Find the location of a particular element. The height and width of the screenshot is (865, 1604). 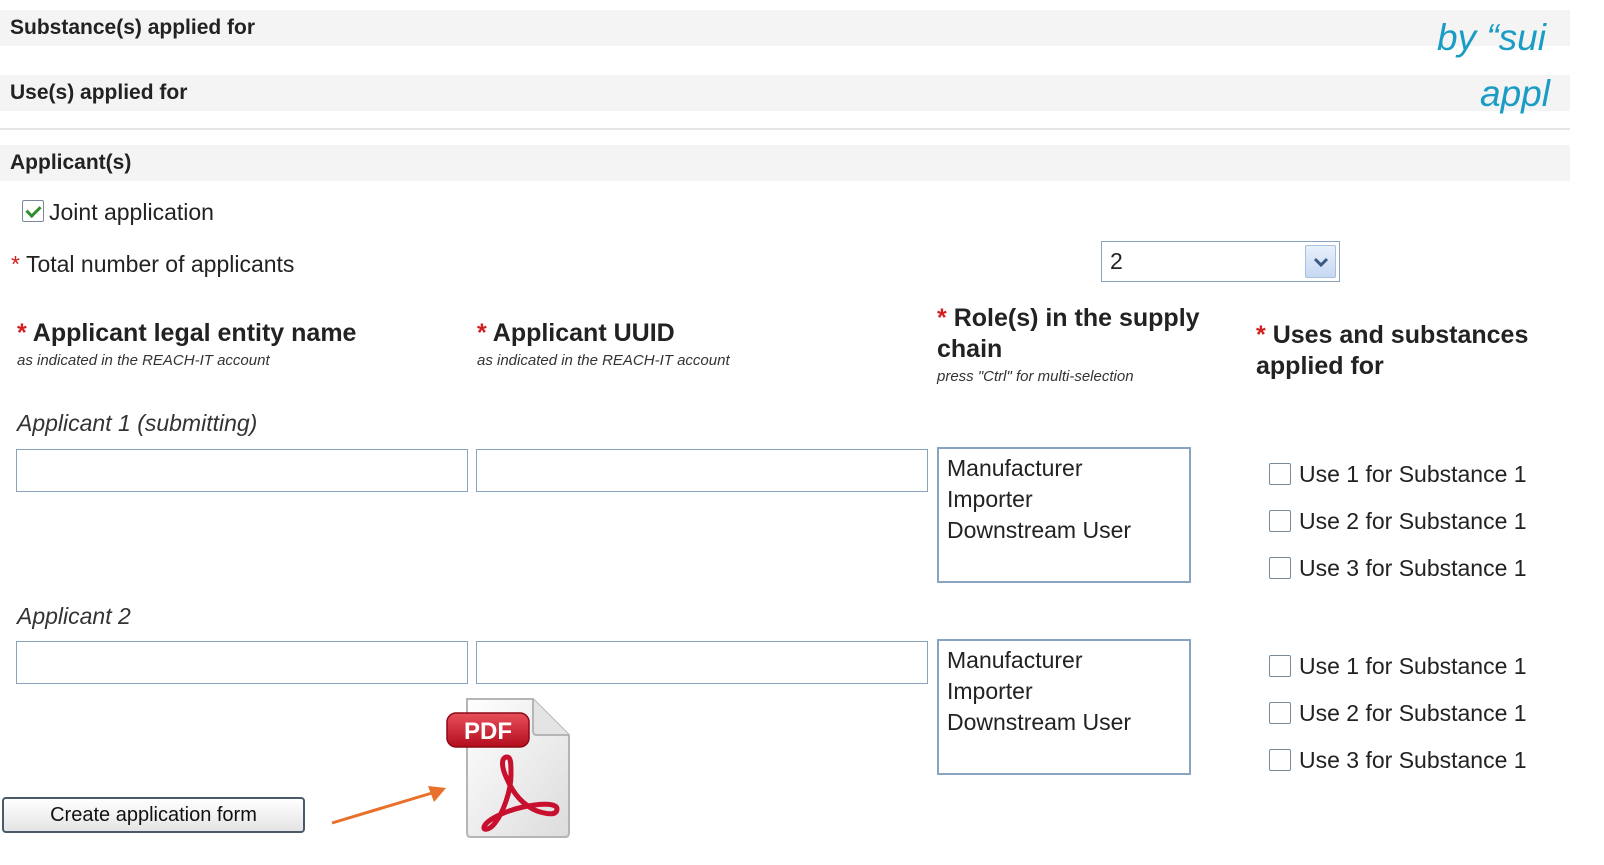

applicant-1-use-3: Use 3 for Substance 1 is located at coordinates (1398, 568).